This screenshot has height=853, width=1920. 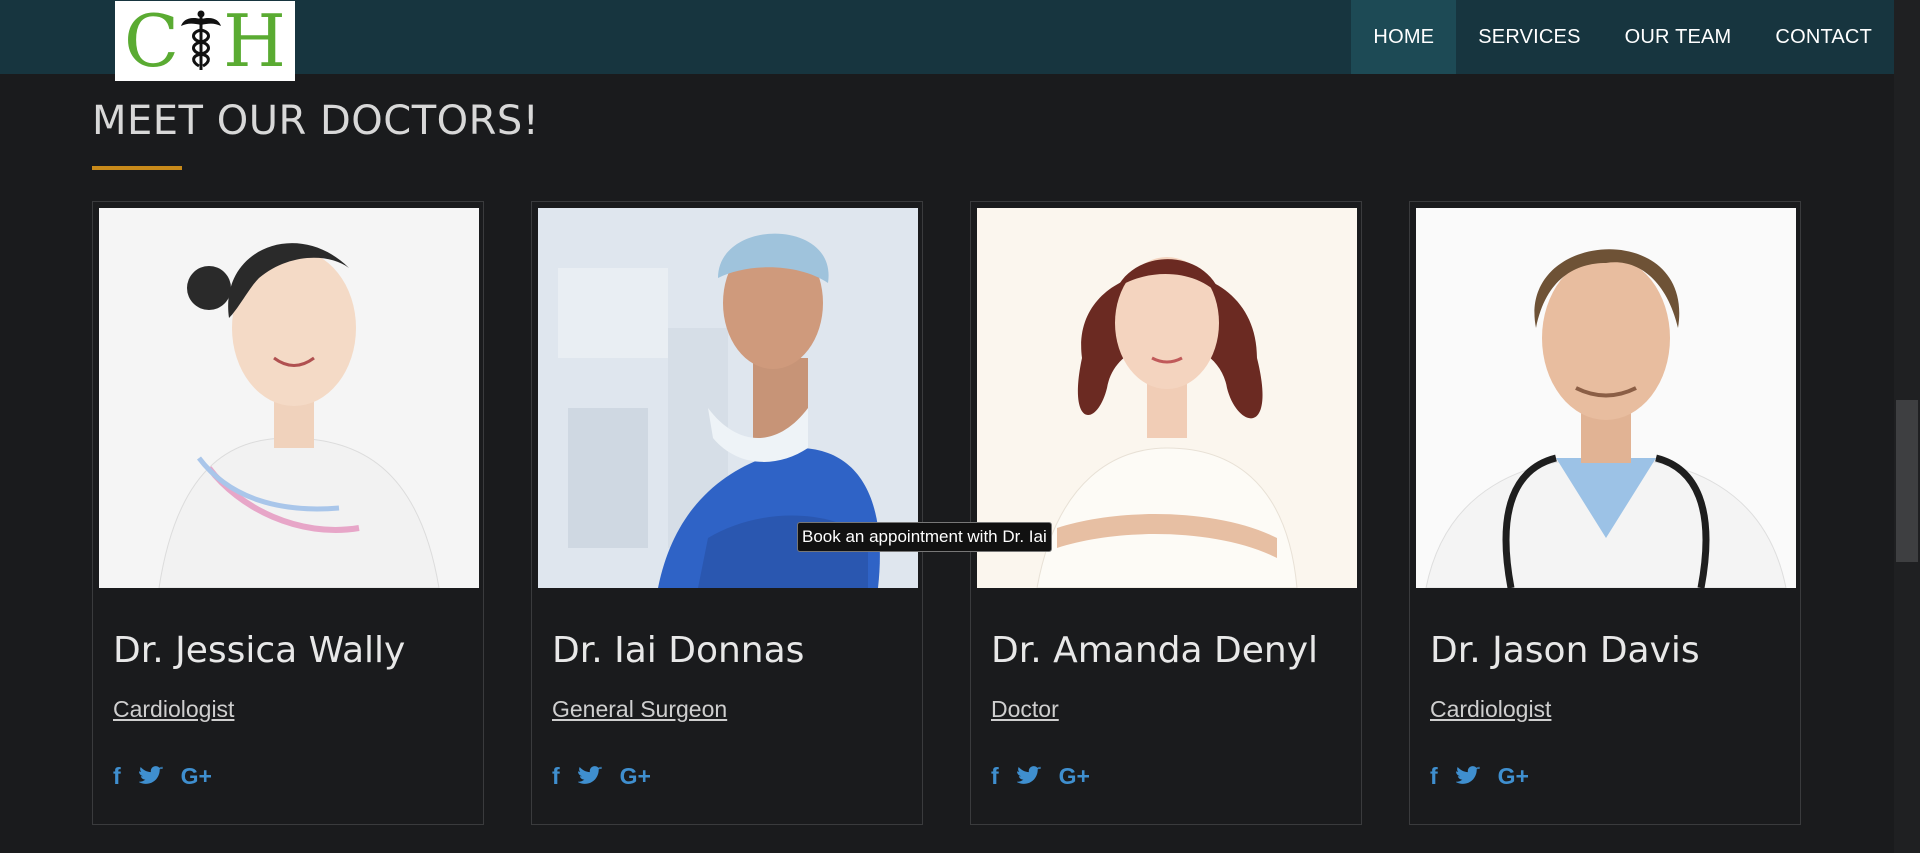 I want to click on logo-letter-h: H, so click(x=254, y=41).